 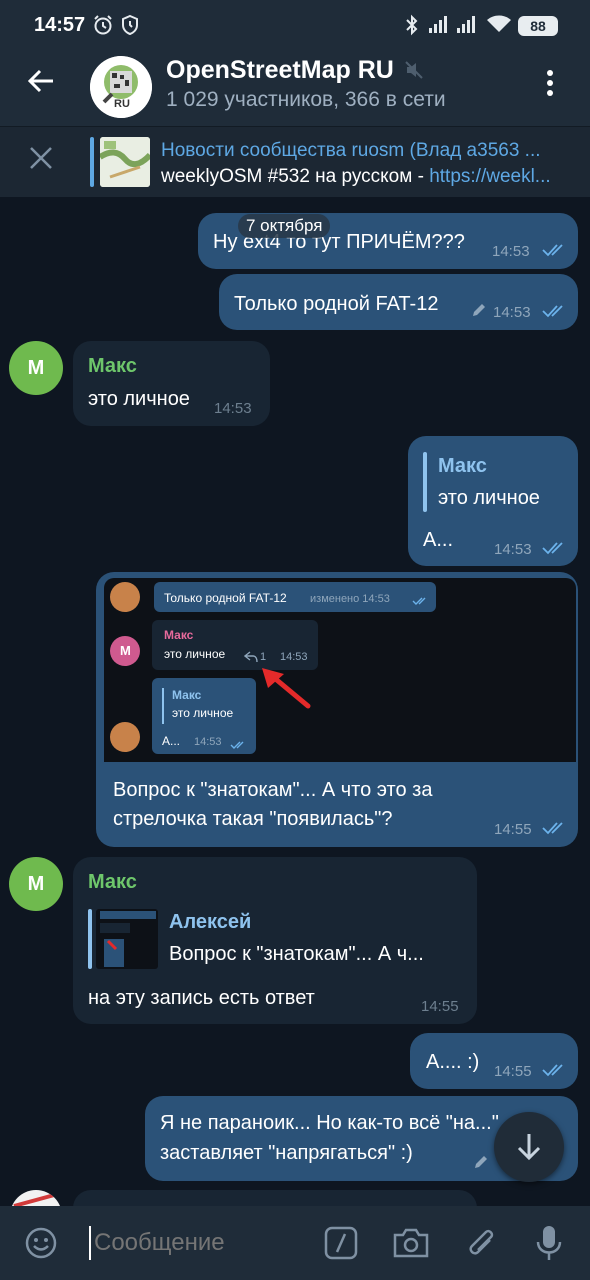 What do you see at coordinates (489, 498) in the screenshot?
I see `reply-text: это личное` at bounding box center [489, 498].